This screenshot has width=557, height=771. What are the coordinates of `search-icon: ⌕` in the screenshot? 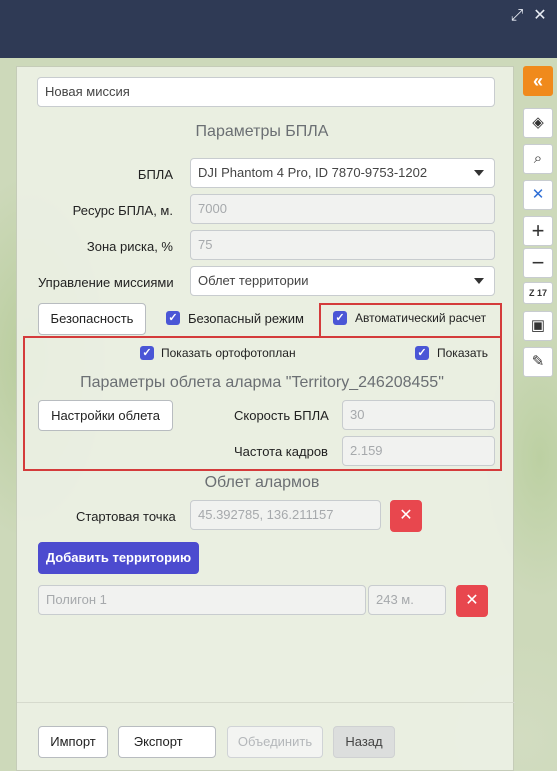 It's located at (538, 159).